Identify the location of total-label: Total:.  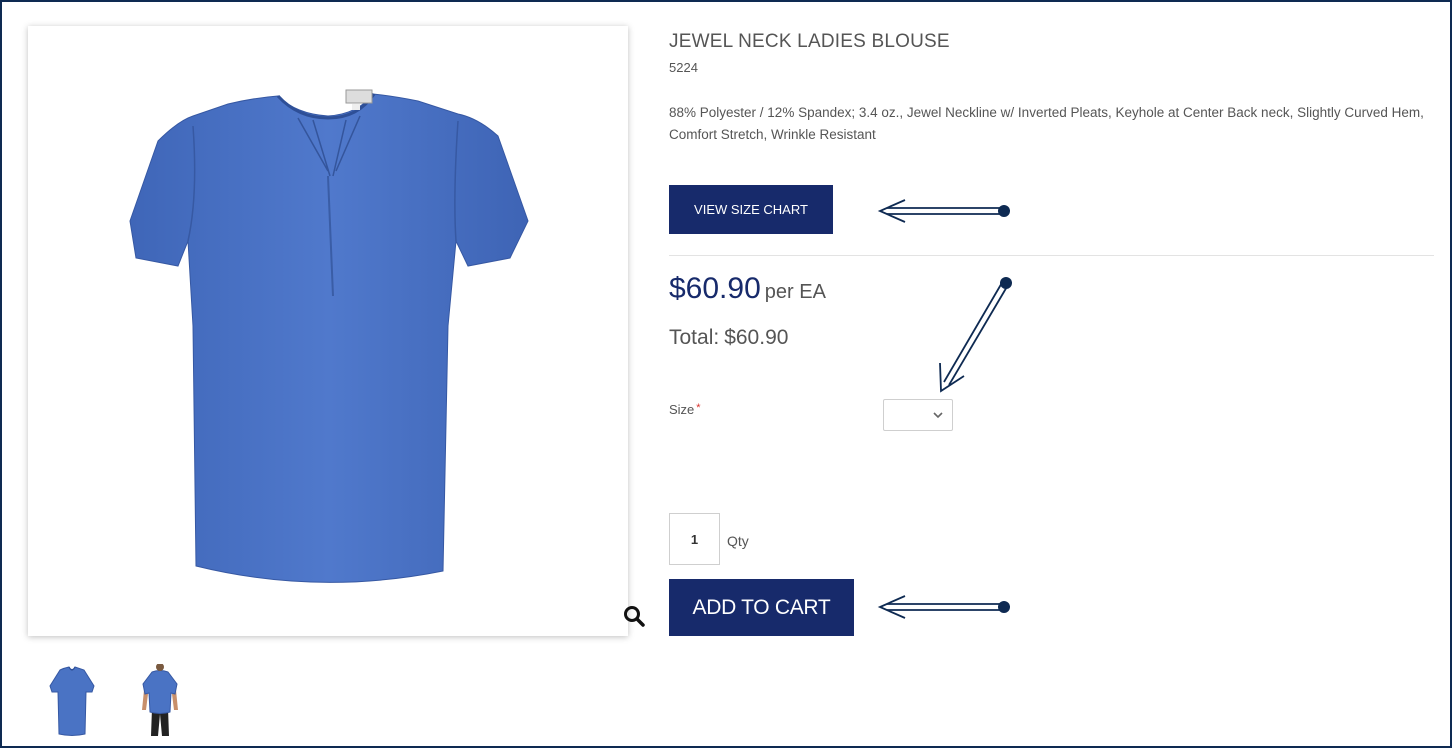
(694, 337).